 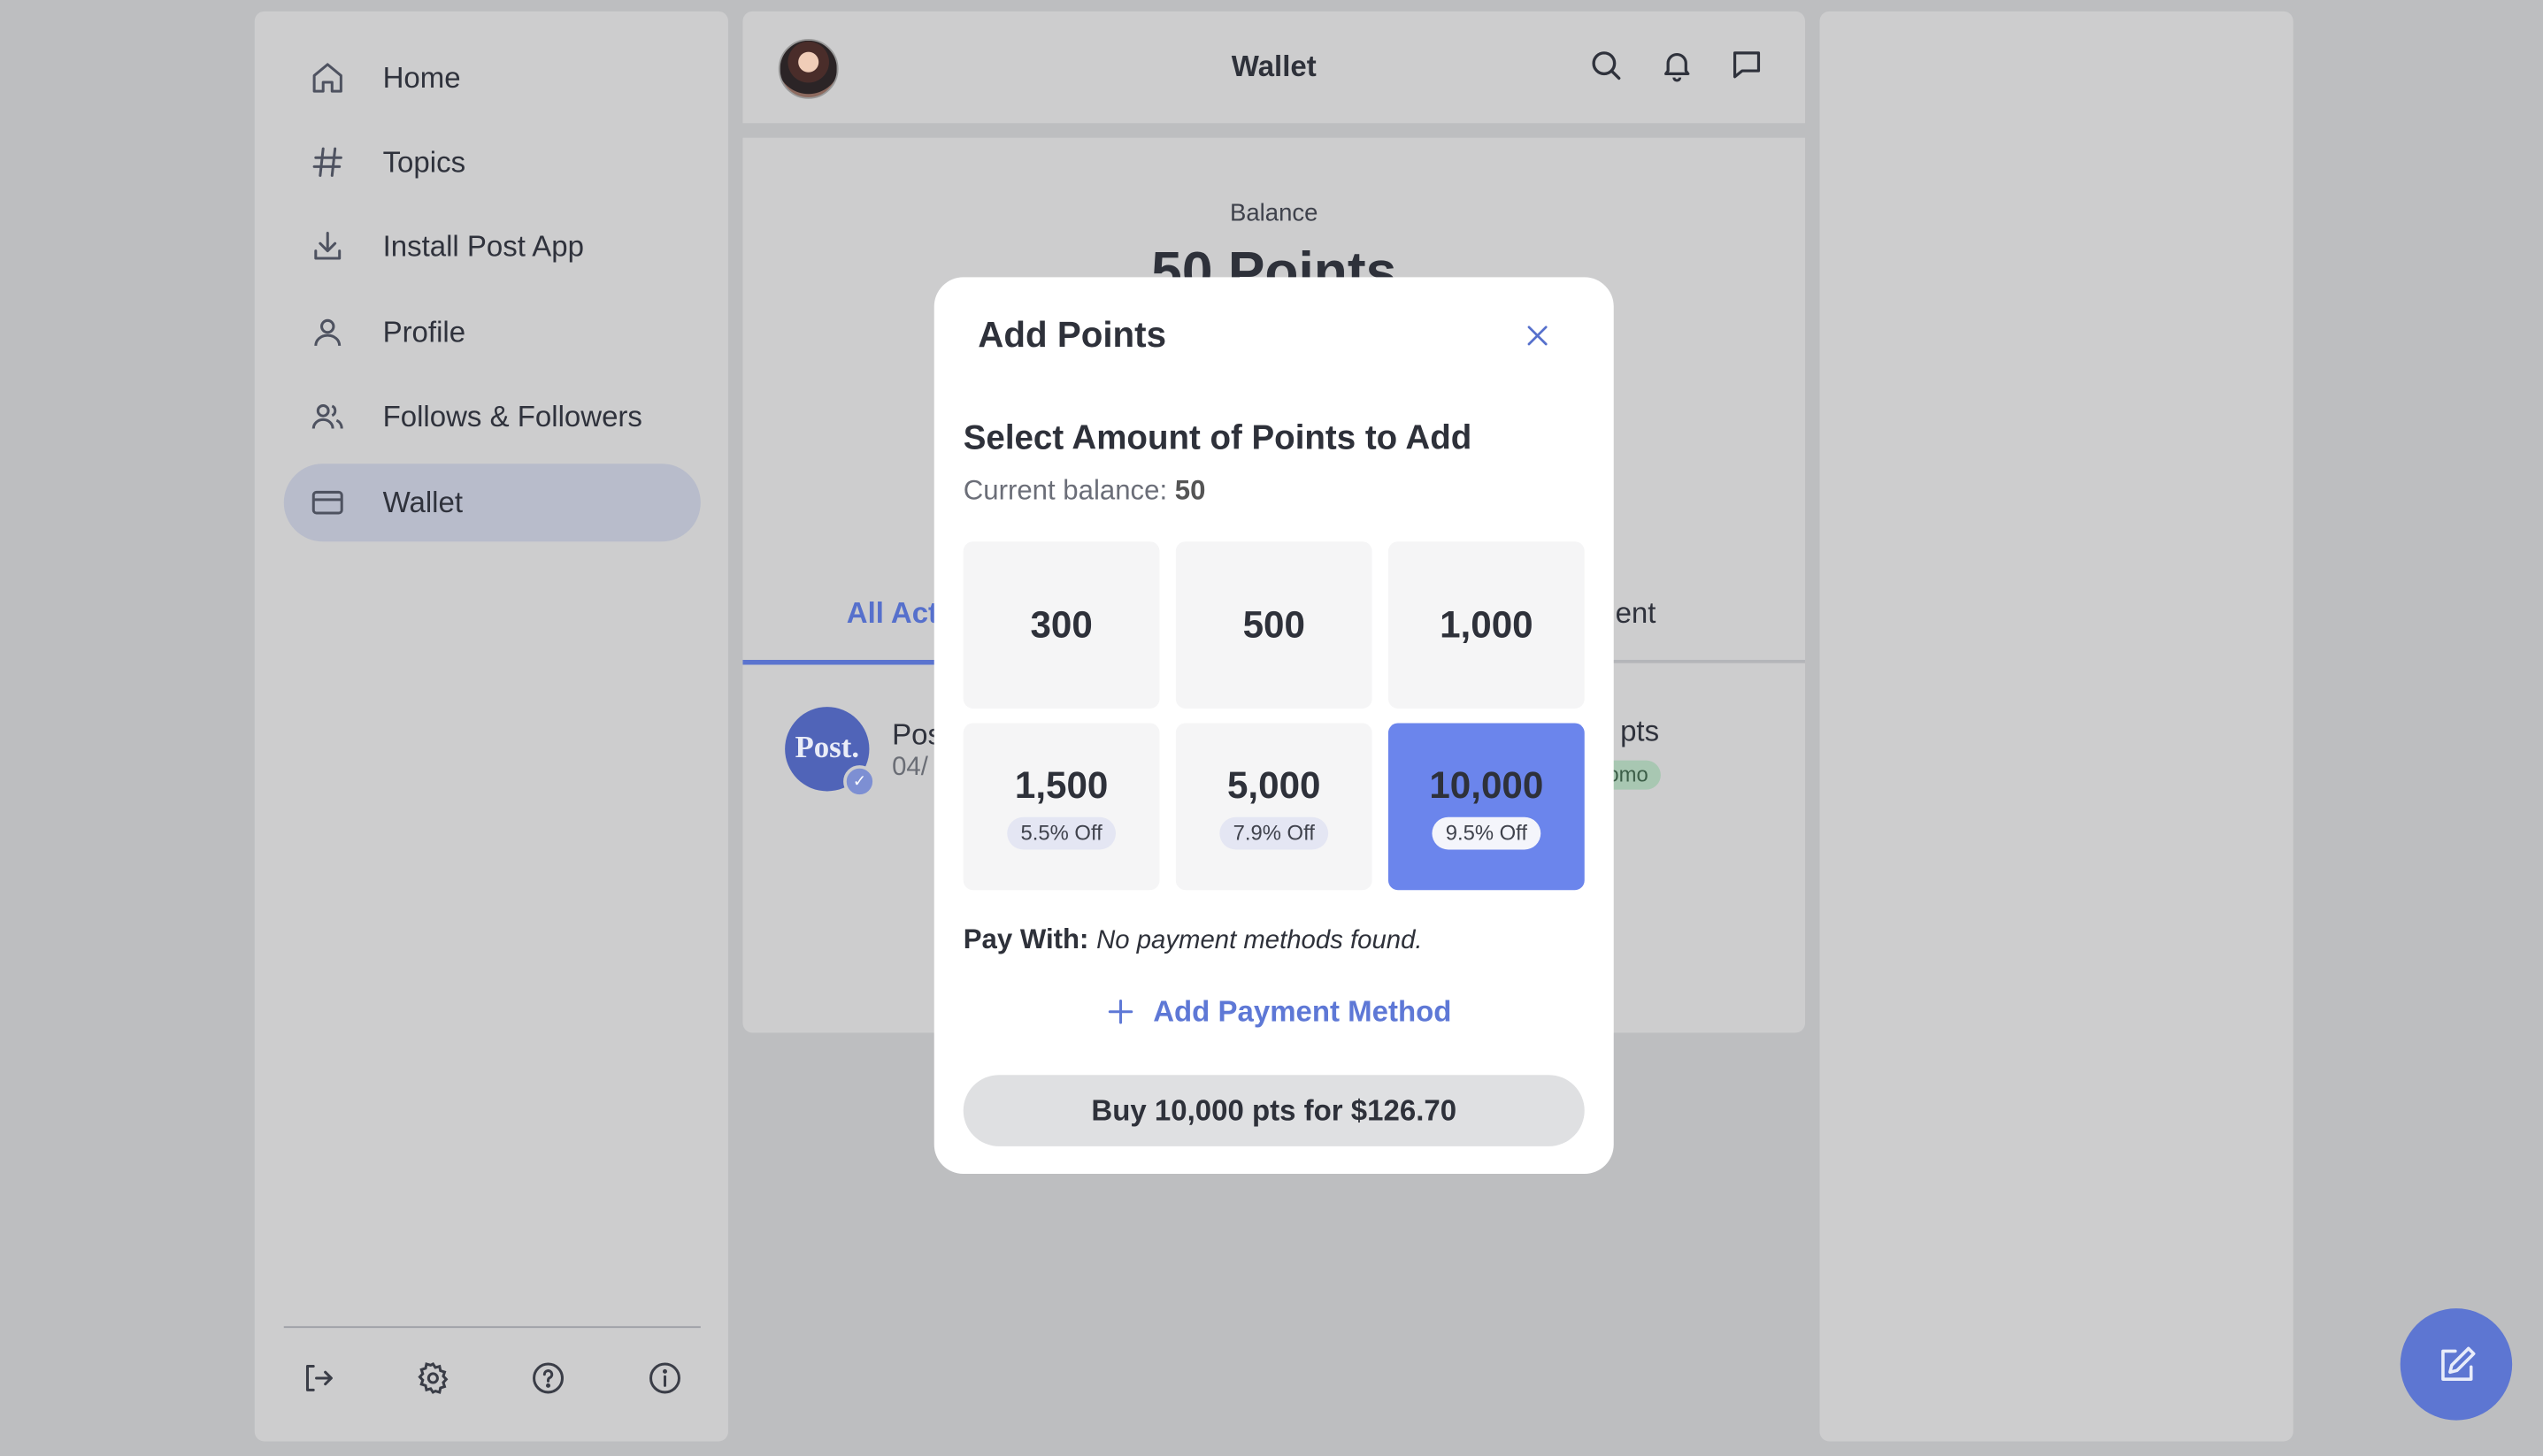 I want to click on bell-icon, so click(x=1678, y=66).